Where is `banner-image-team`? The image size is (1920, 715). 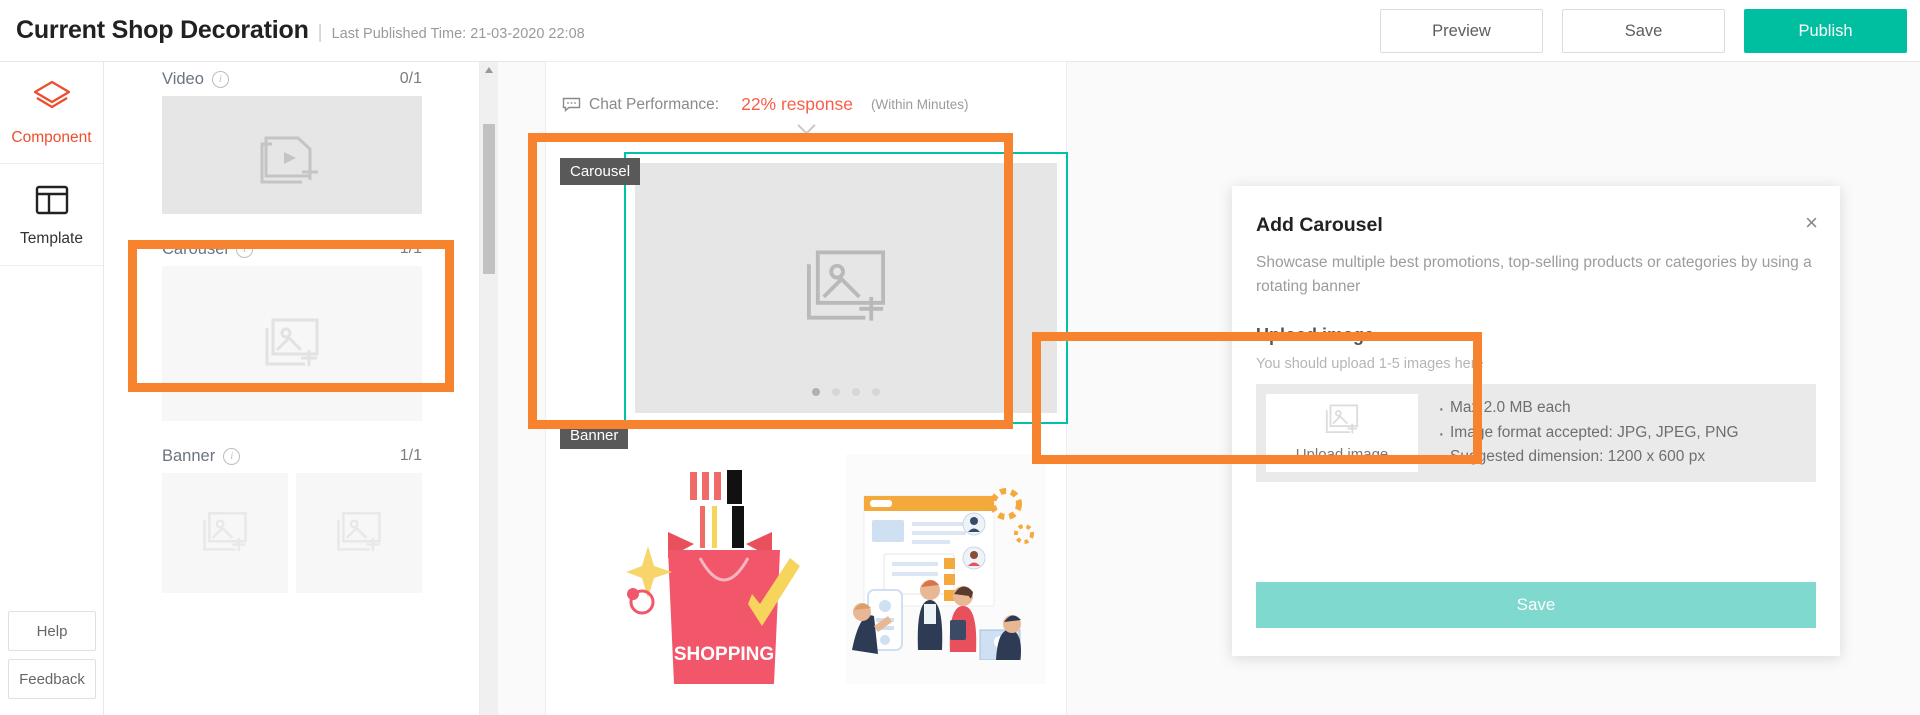 banner-image-team is located at coordinates (946, 569).